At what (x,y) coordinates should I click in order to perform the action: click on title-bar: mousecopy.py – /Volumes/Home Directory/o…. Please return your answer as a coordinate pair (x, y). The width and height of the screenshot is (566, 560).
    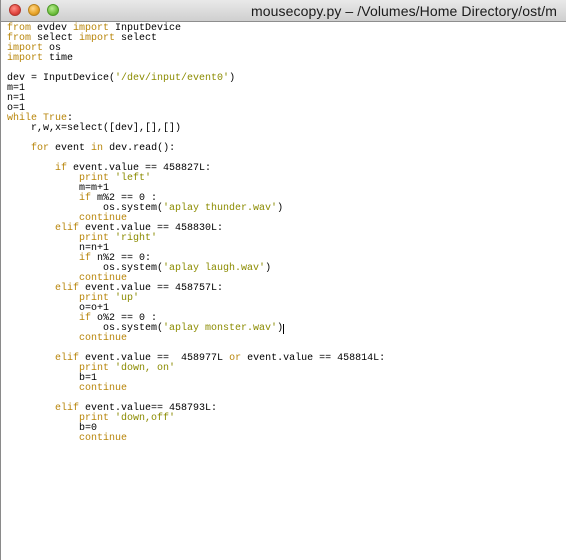
    Looking at the image, I should click on (283, 11).